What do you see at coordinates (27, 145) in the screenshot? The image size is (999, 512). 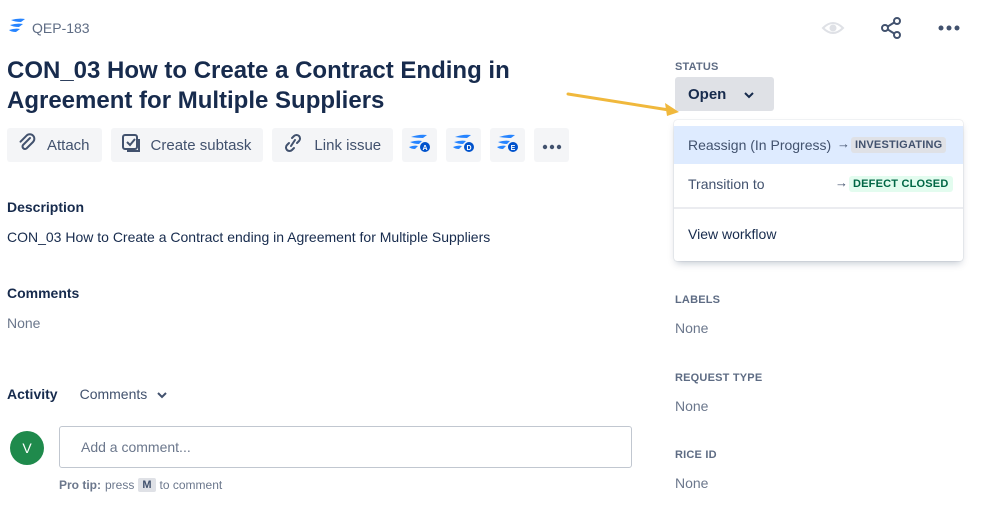 I see `paperclip-icon` at bounding box center [27, 145].